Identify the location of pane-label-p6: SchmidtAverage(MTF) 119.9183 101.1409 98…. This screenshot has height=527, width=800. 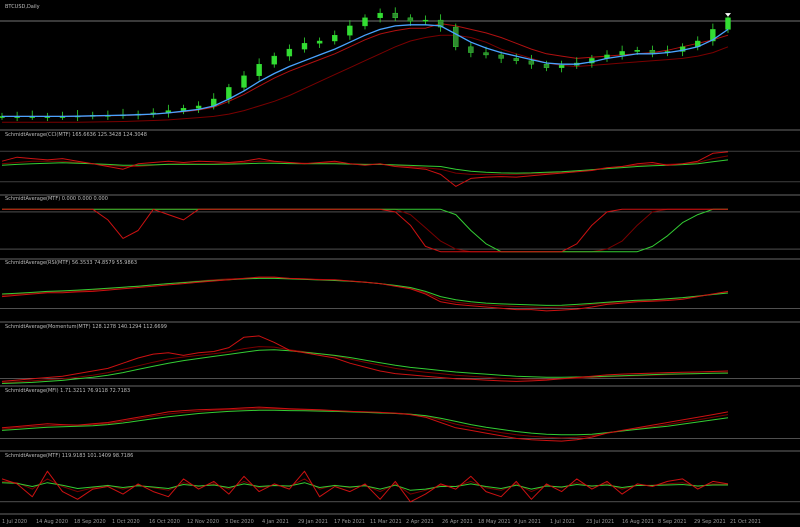
(69, 456).